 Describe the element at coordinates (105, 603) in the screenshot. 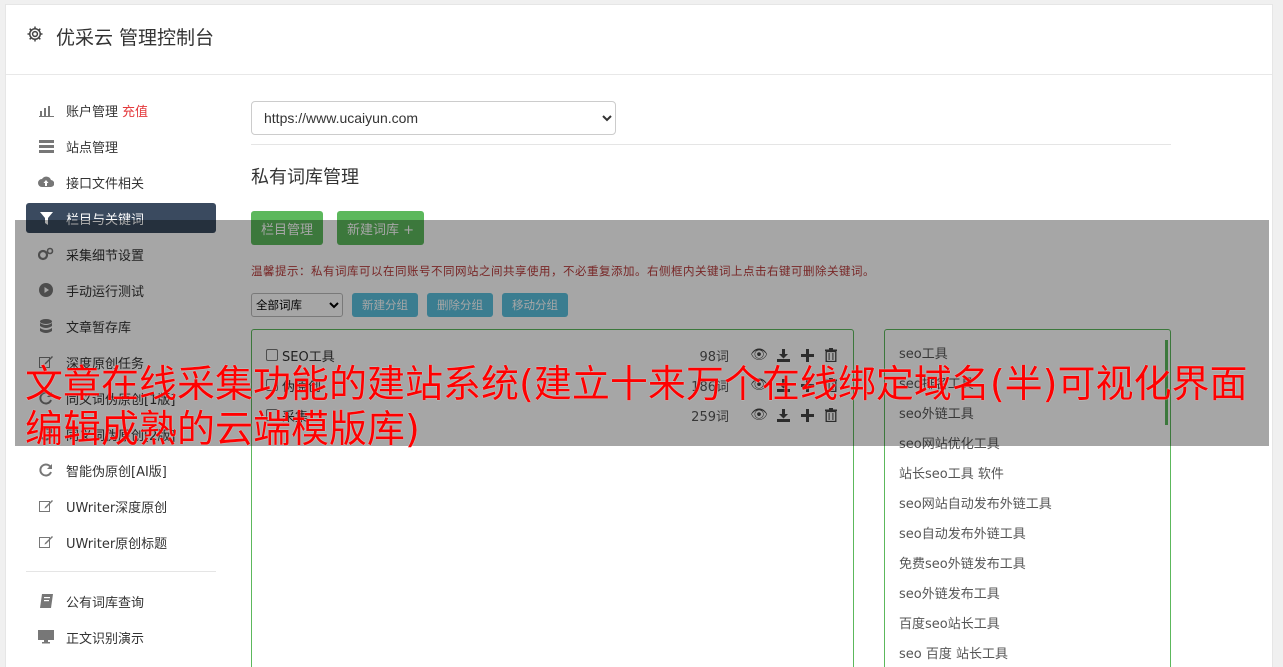

I see `sidebar-item-label: 公有词库查询` at that location.